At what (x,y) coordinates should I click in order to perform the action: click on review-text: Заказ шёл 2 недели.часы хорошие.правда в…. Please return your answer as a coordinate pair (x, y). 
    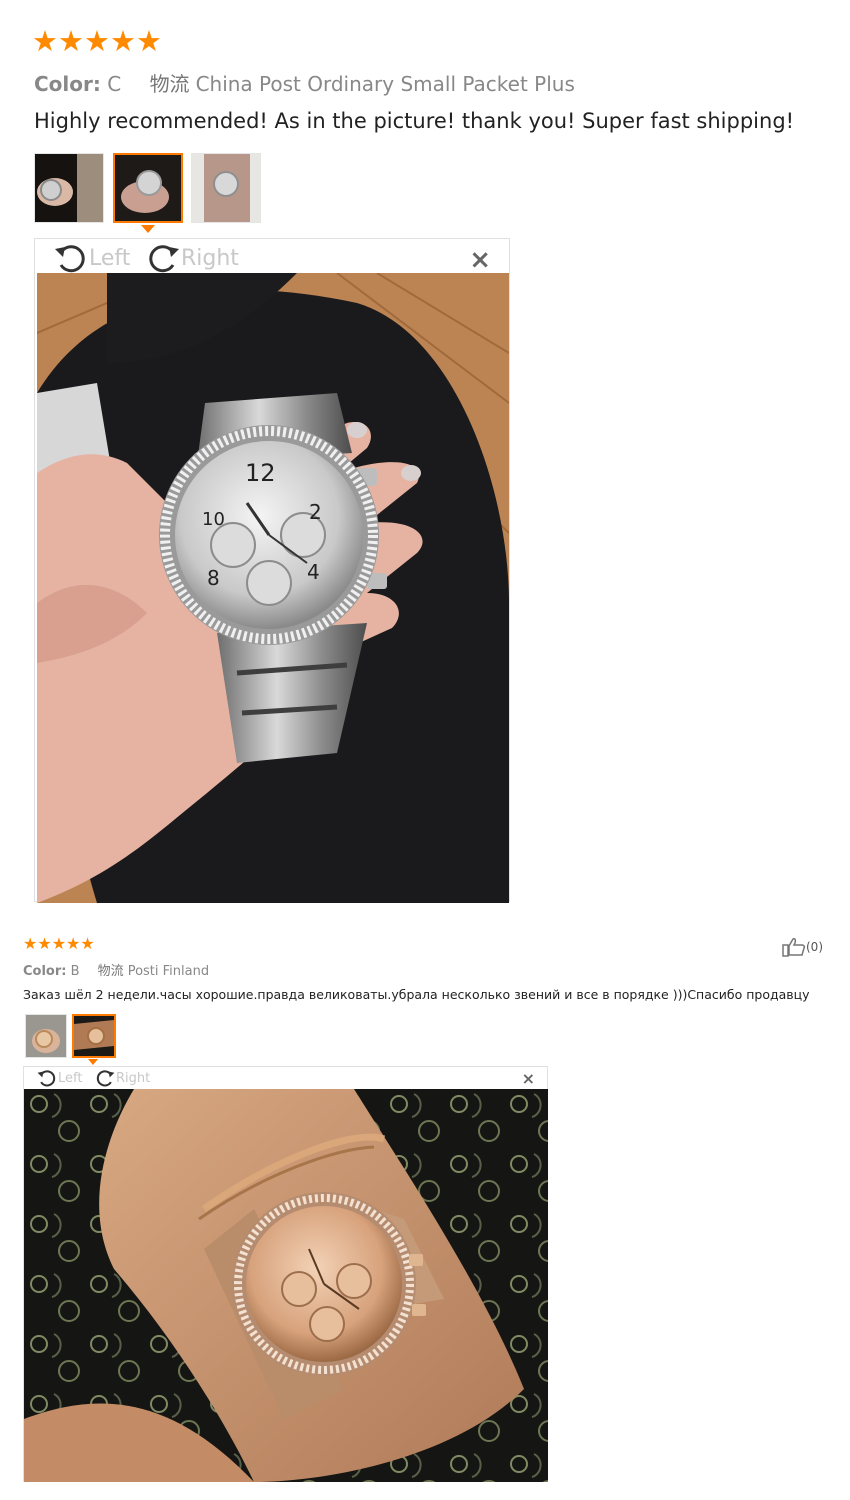
    Looking at the image, I should click on (416, 994).